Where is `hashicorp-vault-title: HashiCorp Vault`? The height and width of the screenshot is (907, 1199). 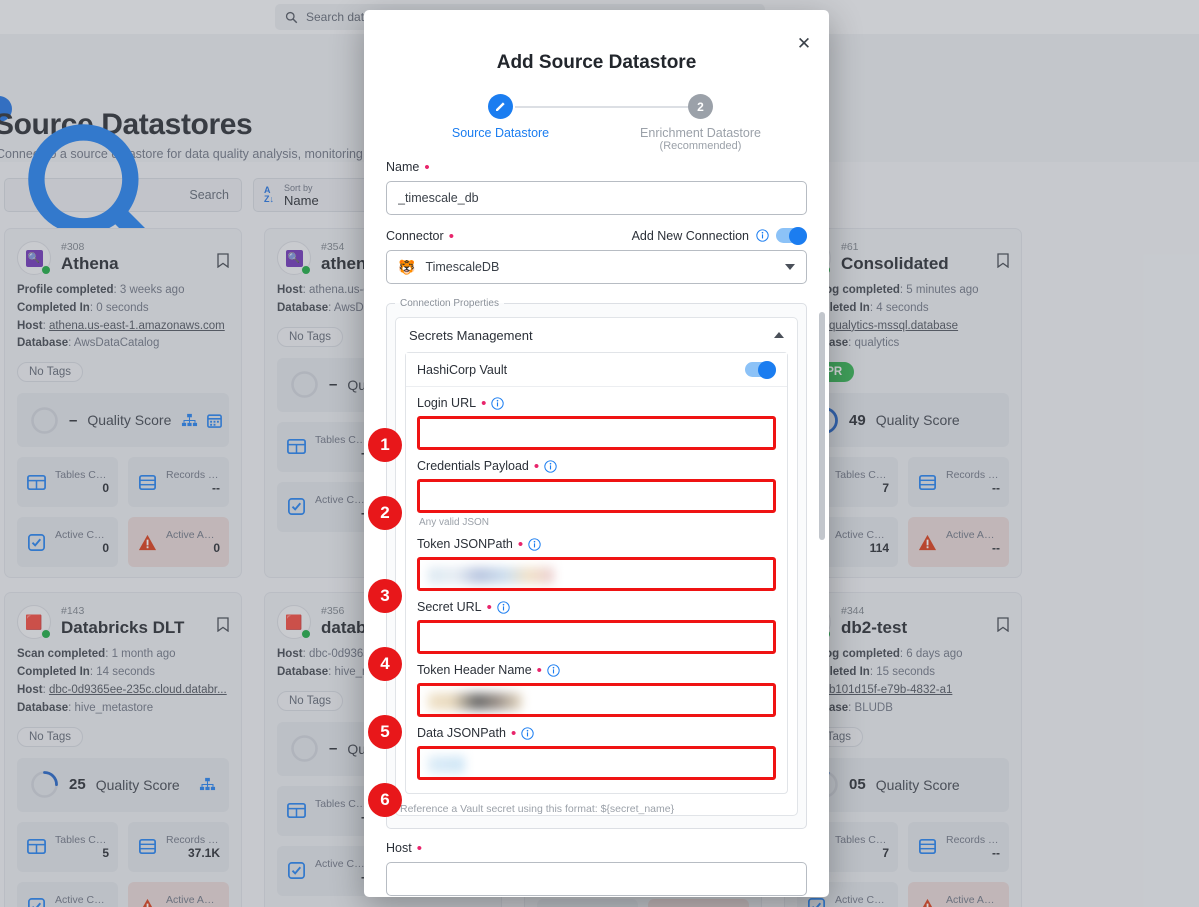
hashicorp-vault-title: HashiCorp Vault is located at coordinates (462, 369).